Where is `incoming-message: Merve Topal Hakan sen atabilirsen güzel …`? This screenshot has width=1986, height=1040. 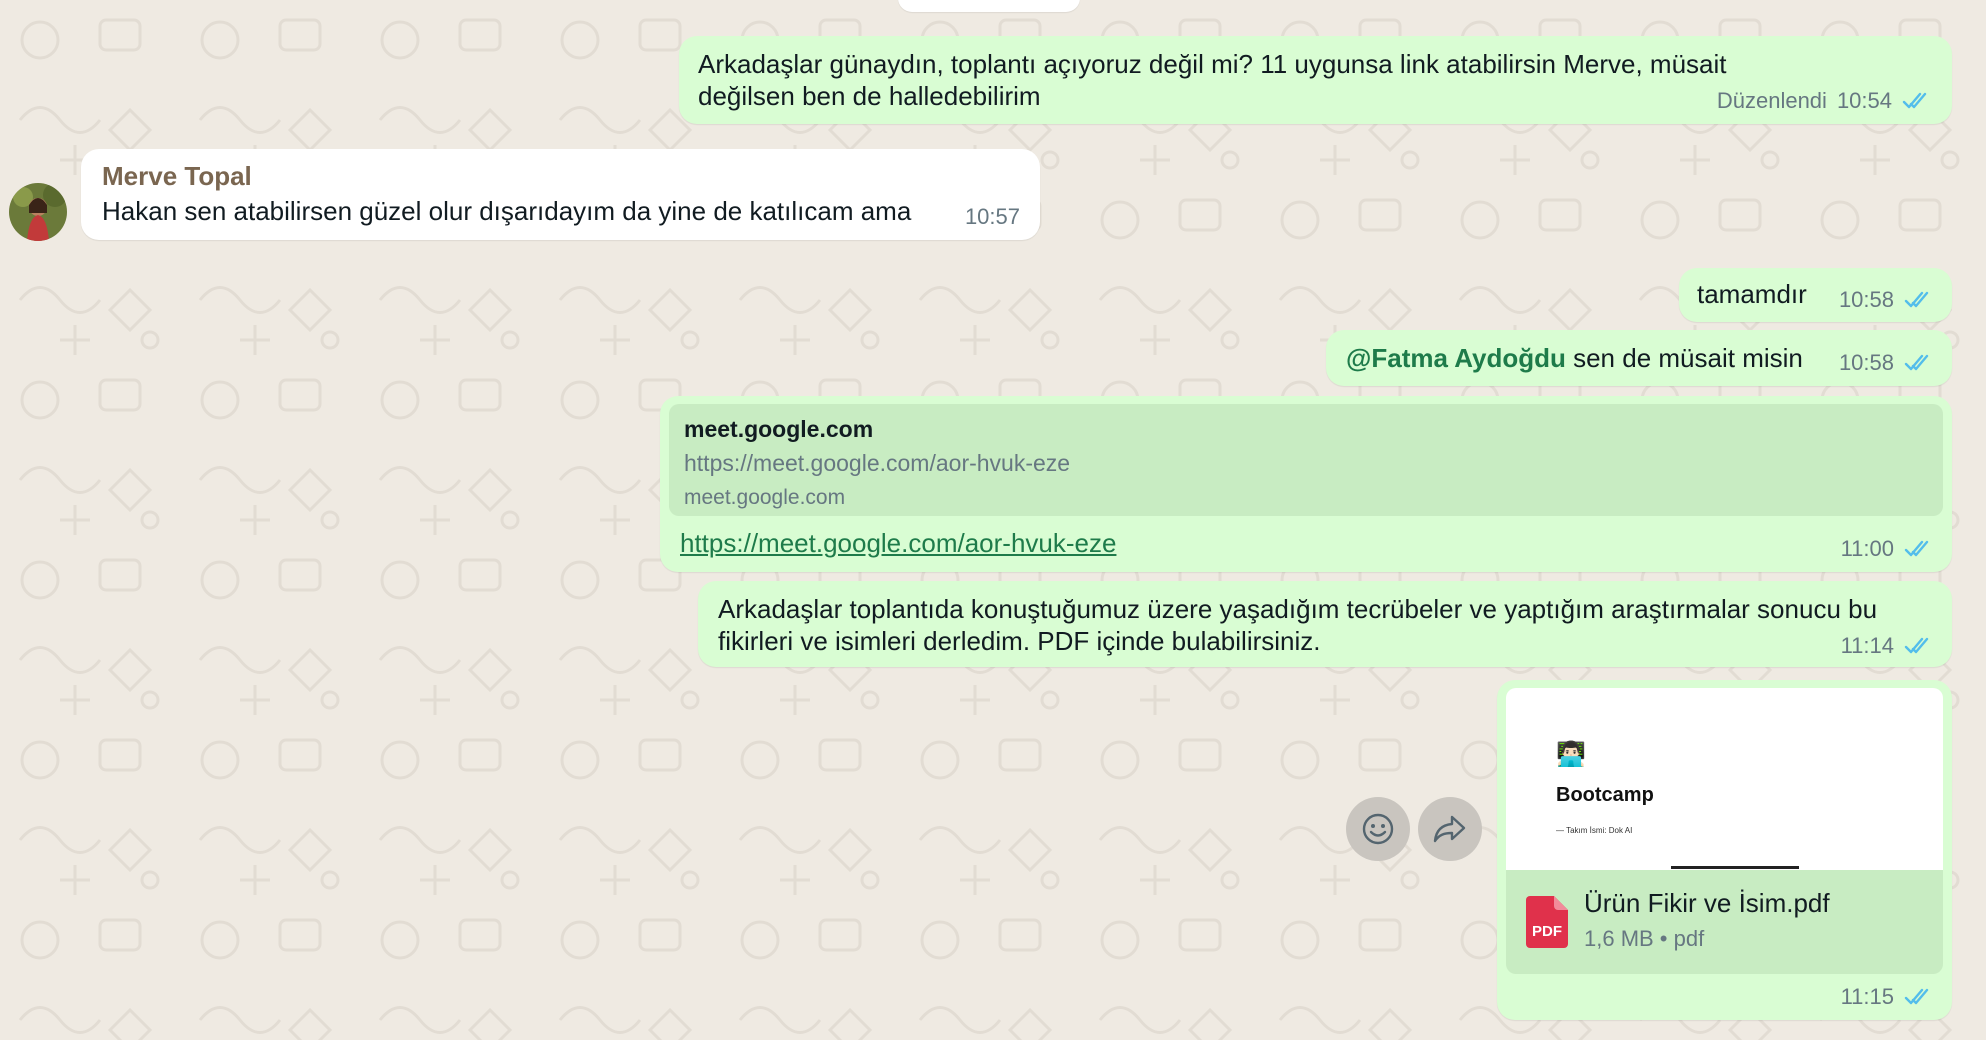
incoming-message: Merve Topal Hakan sen atabilirsen güzel … is located at coordinates (560, 194).